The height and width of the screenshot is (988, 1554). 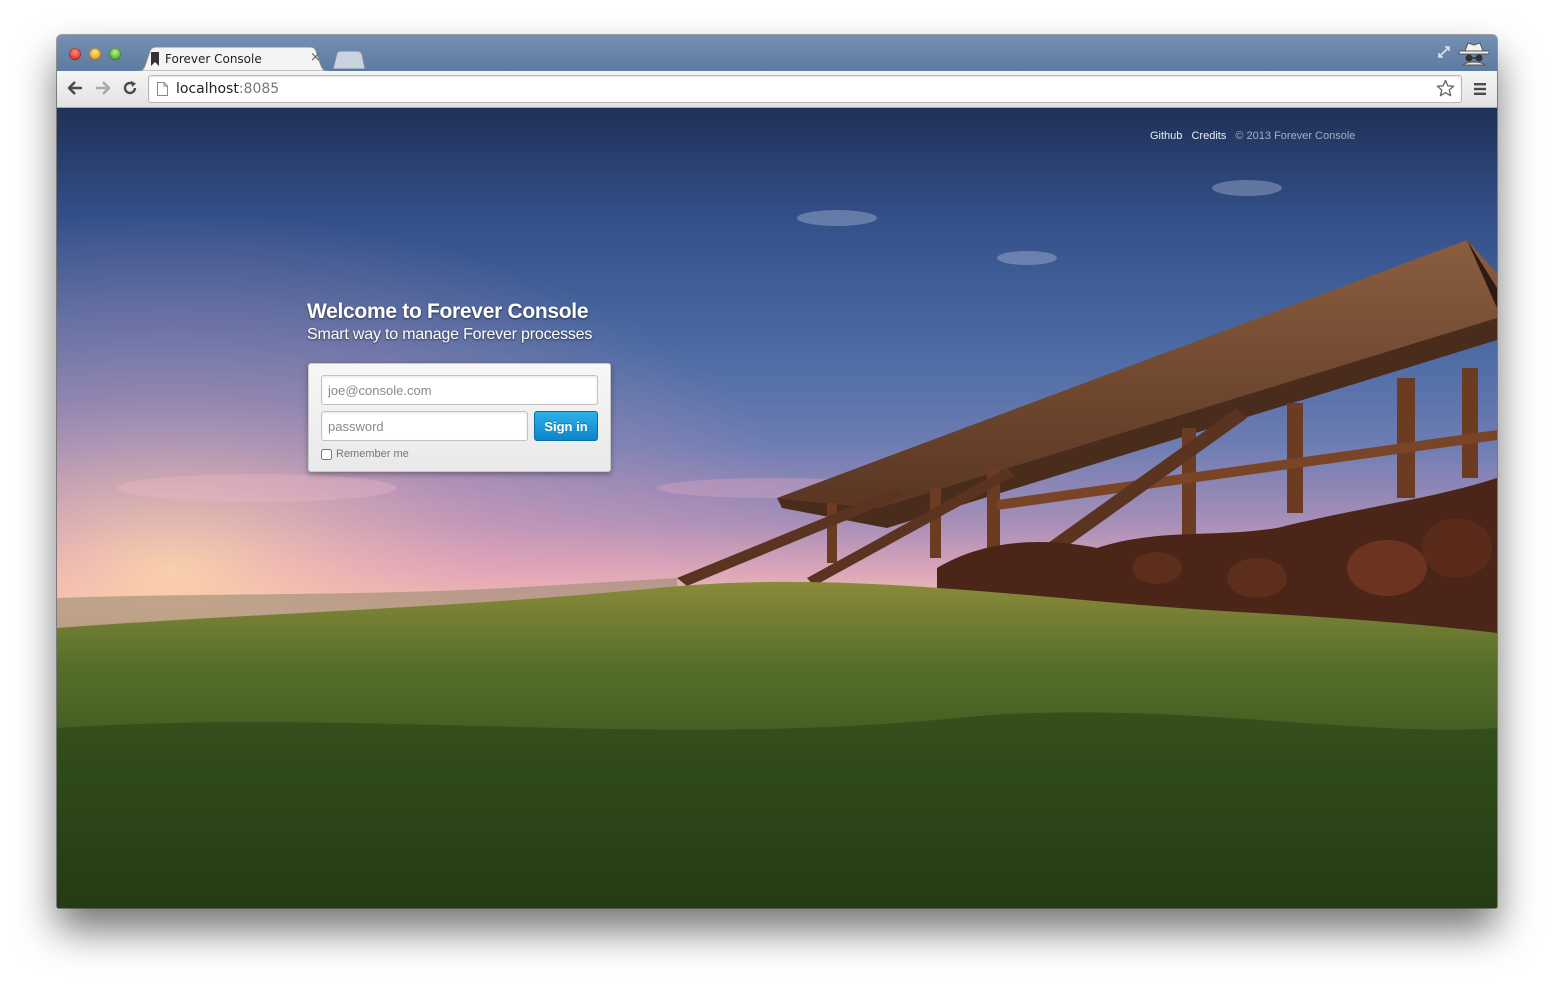 I want to click on hamburger-menu-icon, so click(x=1480, y=89).